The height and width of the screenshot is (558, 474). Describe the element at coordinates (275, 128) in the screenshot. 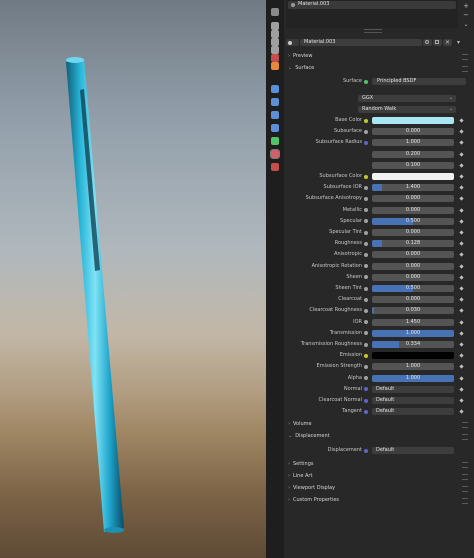

I see `constraints-icon` at that location.